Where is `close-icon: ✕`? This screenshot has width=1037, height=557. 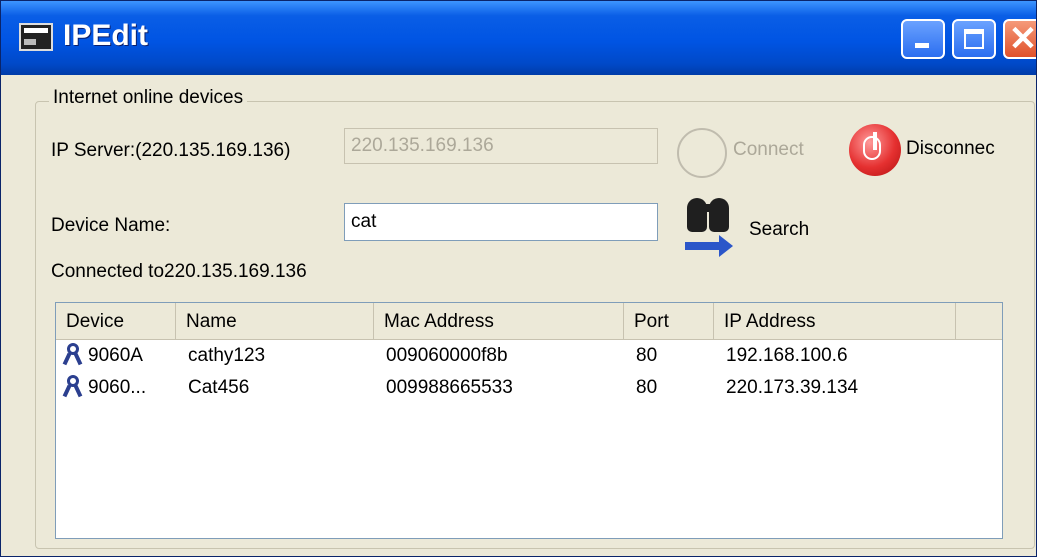 close-icon: ✕ is located at coordinates (1022, 39).